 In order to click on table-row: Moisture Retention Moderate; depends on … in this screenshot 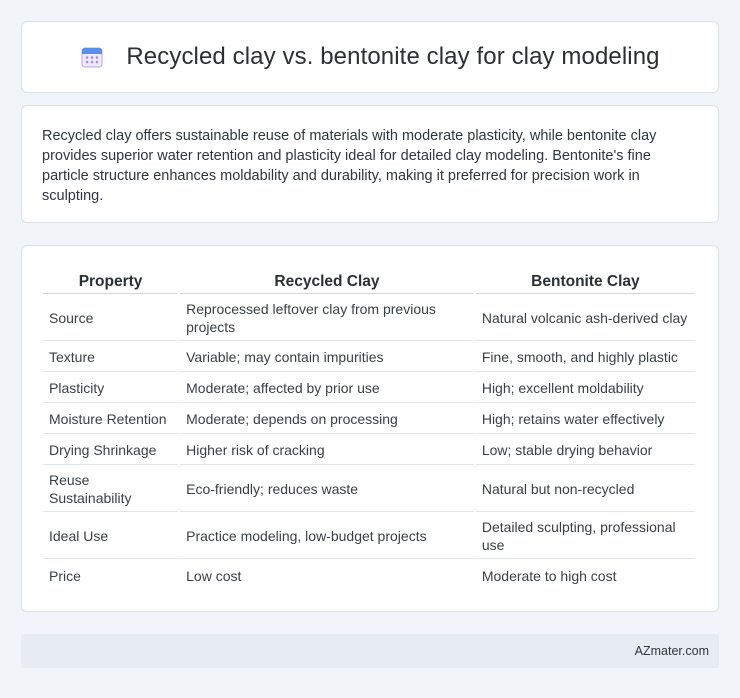, I will do `click(369, 419)`.